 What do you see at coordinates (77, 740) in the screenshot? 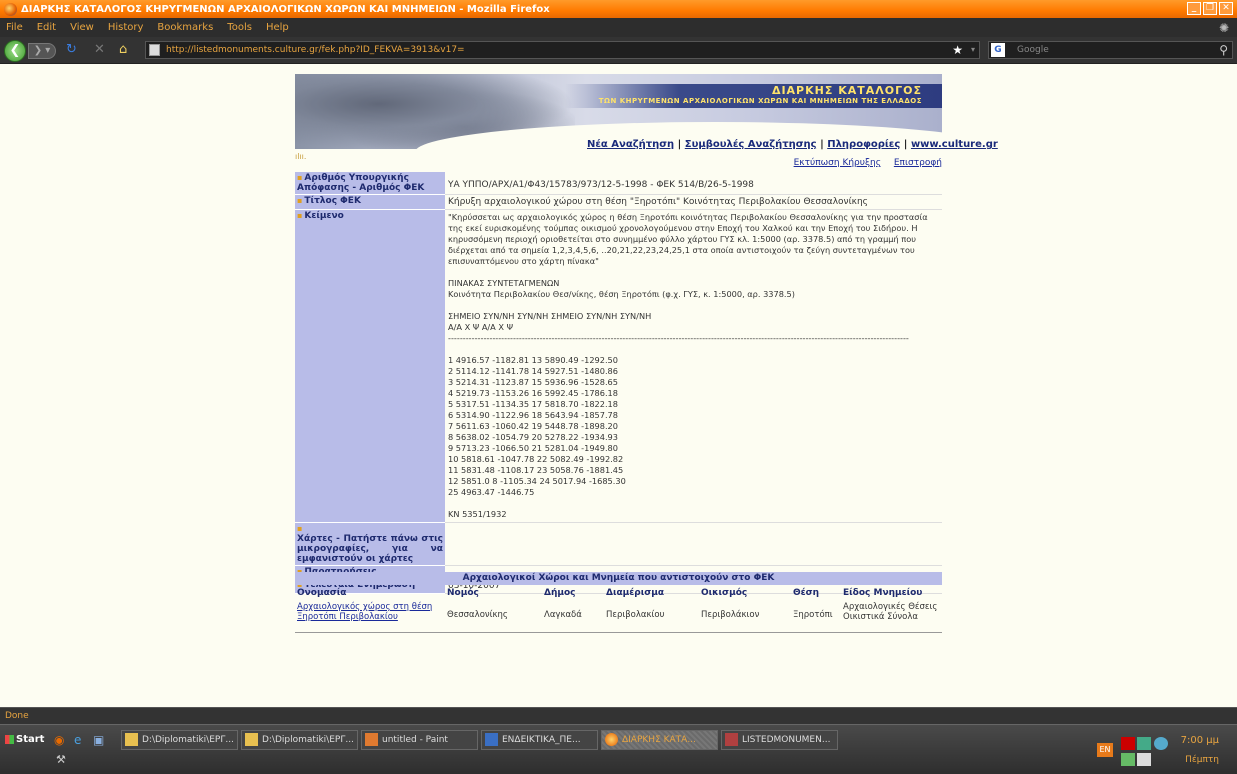
I see `ie-quicklaunch-icon: e` at bounding box center [77, 740].